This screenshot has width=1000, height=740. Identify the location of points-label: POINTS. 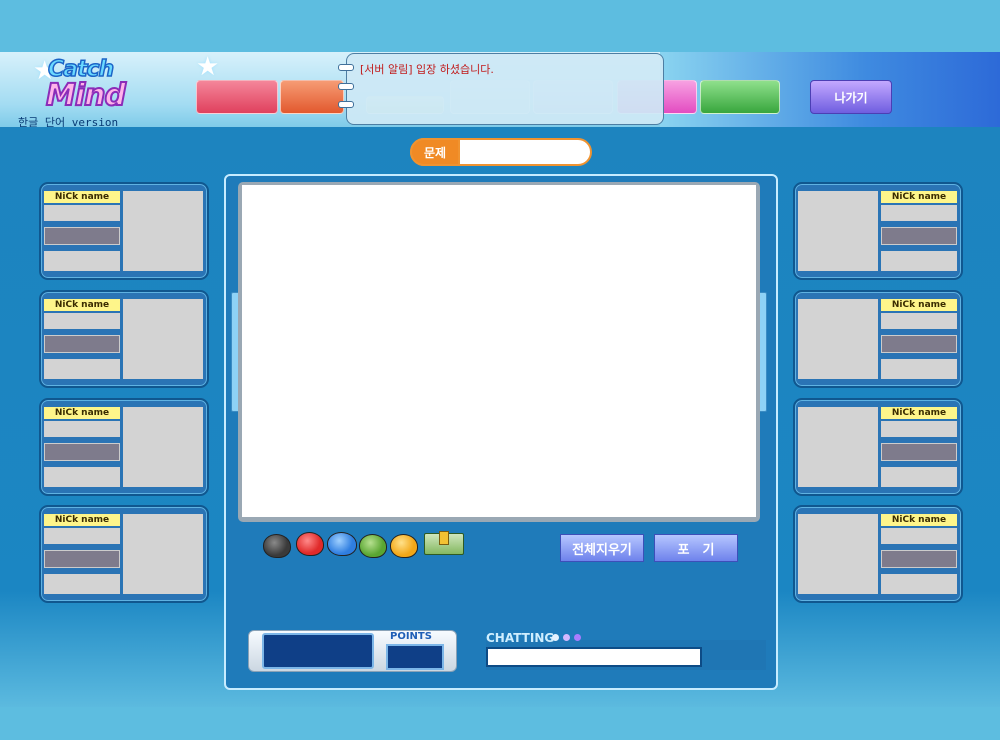
(411, 636).